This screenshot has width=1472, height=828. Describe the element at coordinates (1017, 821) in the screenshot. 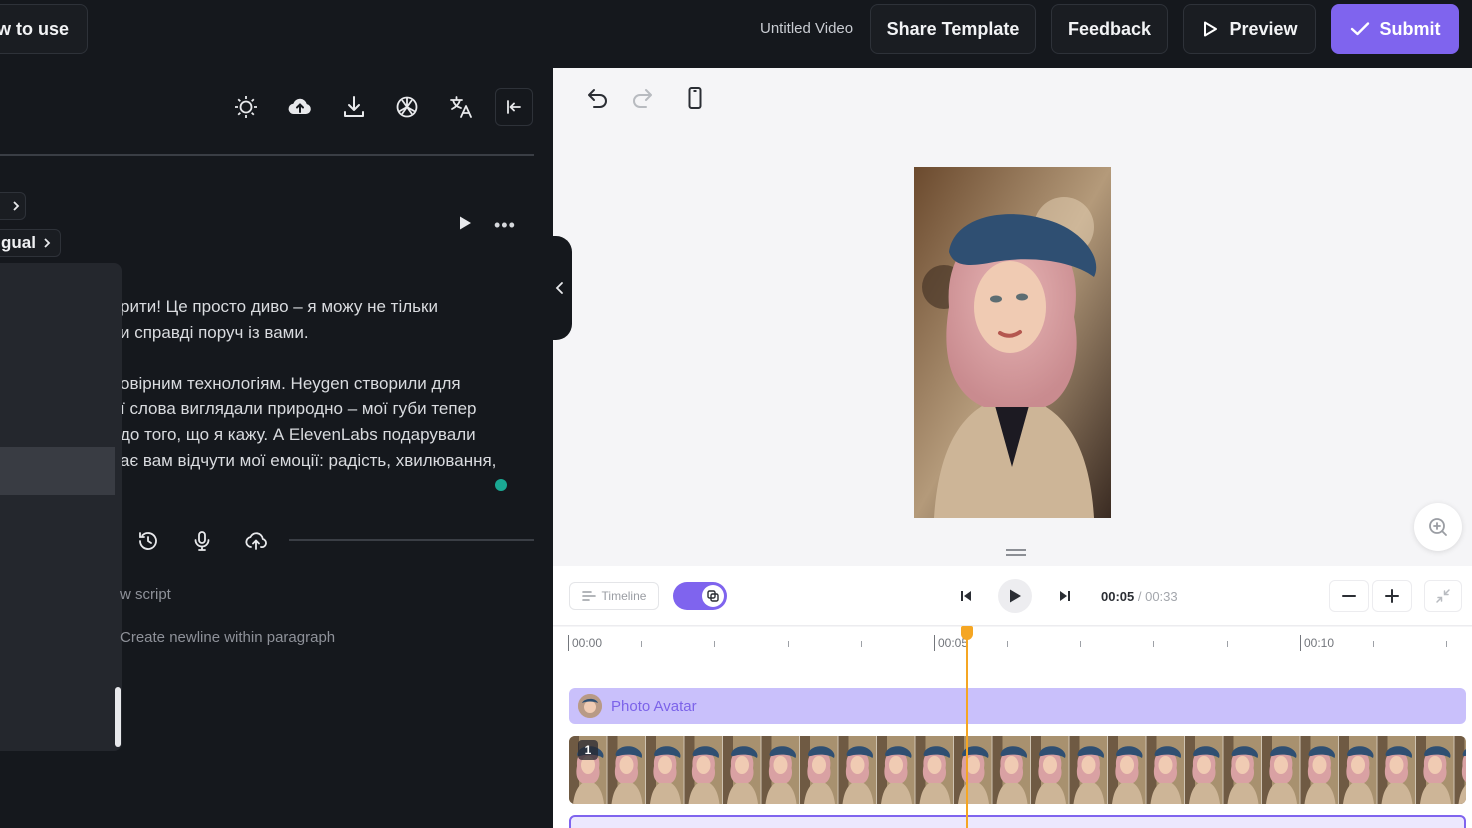

I see `audio-track` at that location.